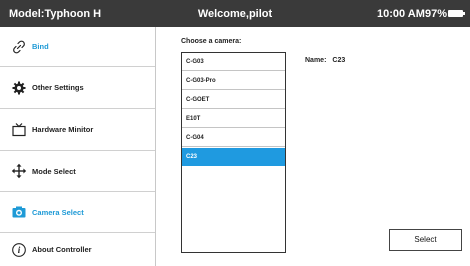  What do you see at coordinates (233, 157) in the screenshot?
I see `list-item-selected: C23` at bounding box center [233, 157].